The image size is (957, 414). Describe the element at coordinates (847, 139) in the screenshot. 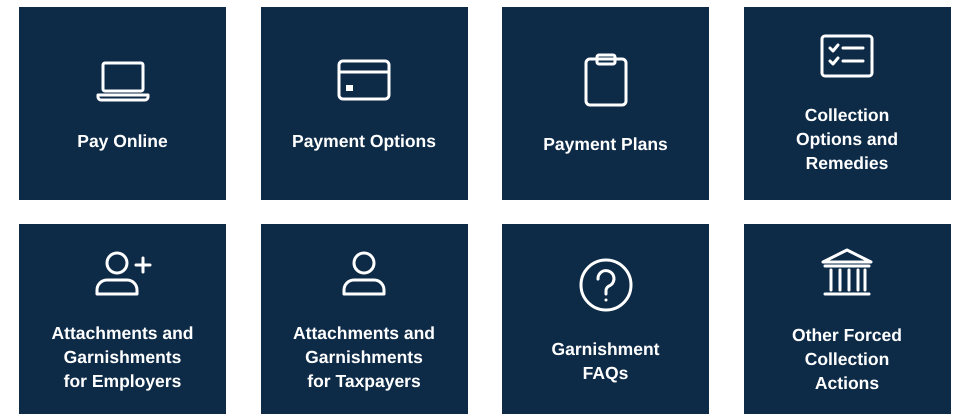

I see `tile-label: Collection Options and Remedies` at that location.